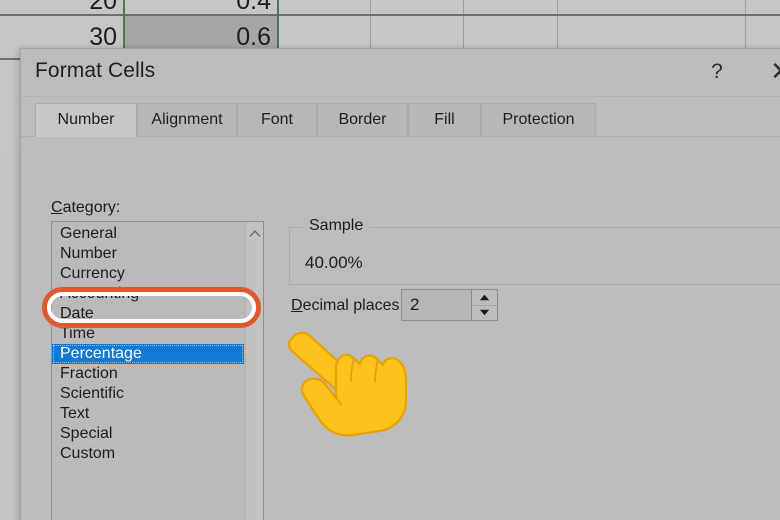 Image resolution: width=780 pixels, height=520 pixels. Describe the element at coordinates (148, 274) in the screenshot. I see `list-item: Currency` at that location.